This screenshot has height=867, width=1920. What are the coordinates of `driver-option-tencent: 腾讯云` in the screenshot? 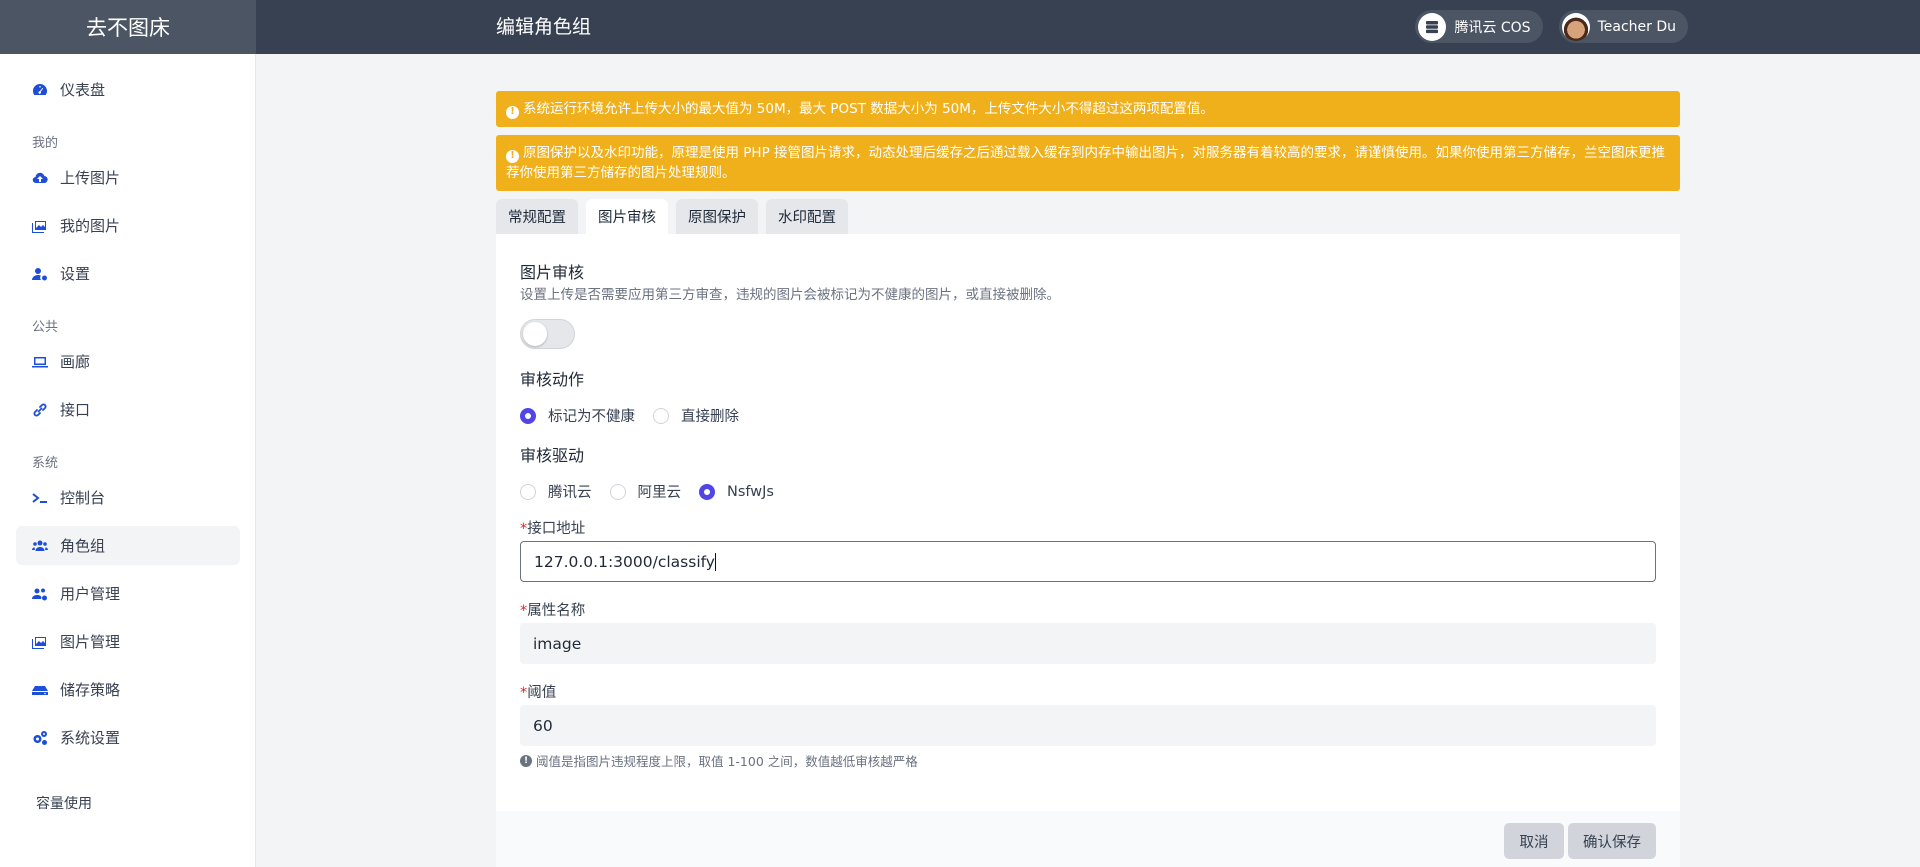 It's located at (556, 491).